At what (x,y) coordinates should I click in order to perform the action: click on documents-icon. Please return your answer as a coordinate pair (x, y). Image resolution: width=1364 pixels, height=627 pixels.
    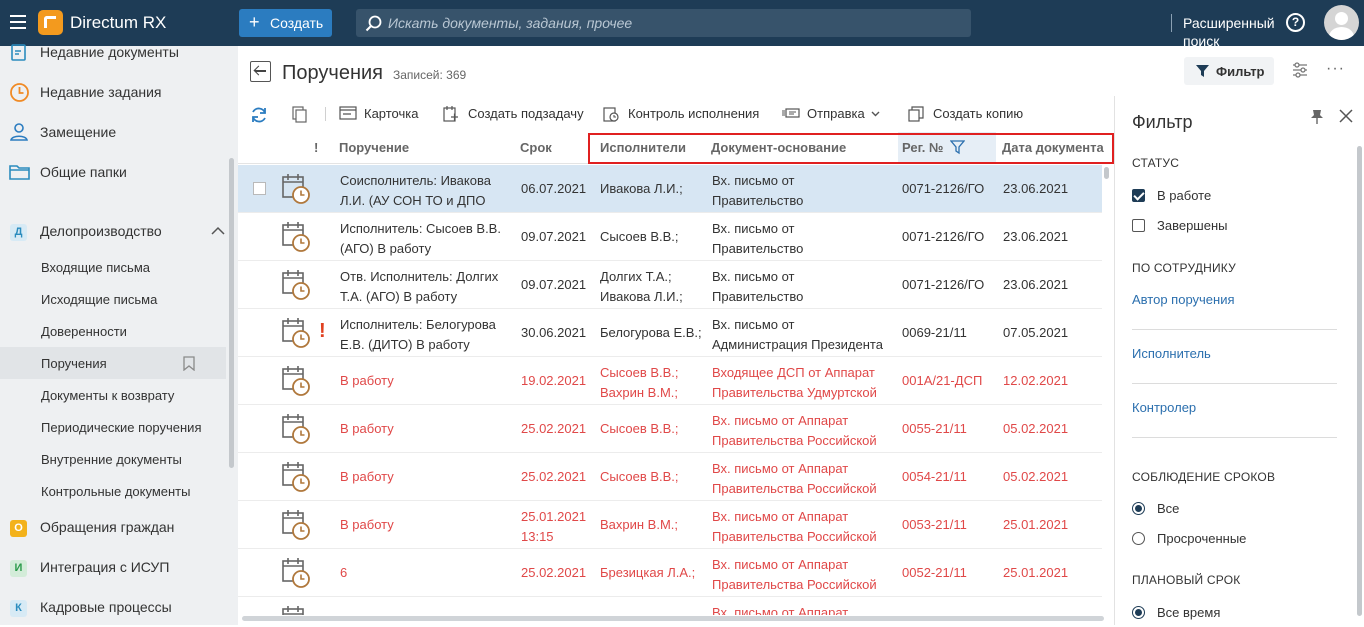
    Looking at the image, I should click on (18, 52).